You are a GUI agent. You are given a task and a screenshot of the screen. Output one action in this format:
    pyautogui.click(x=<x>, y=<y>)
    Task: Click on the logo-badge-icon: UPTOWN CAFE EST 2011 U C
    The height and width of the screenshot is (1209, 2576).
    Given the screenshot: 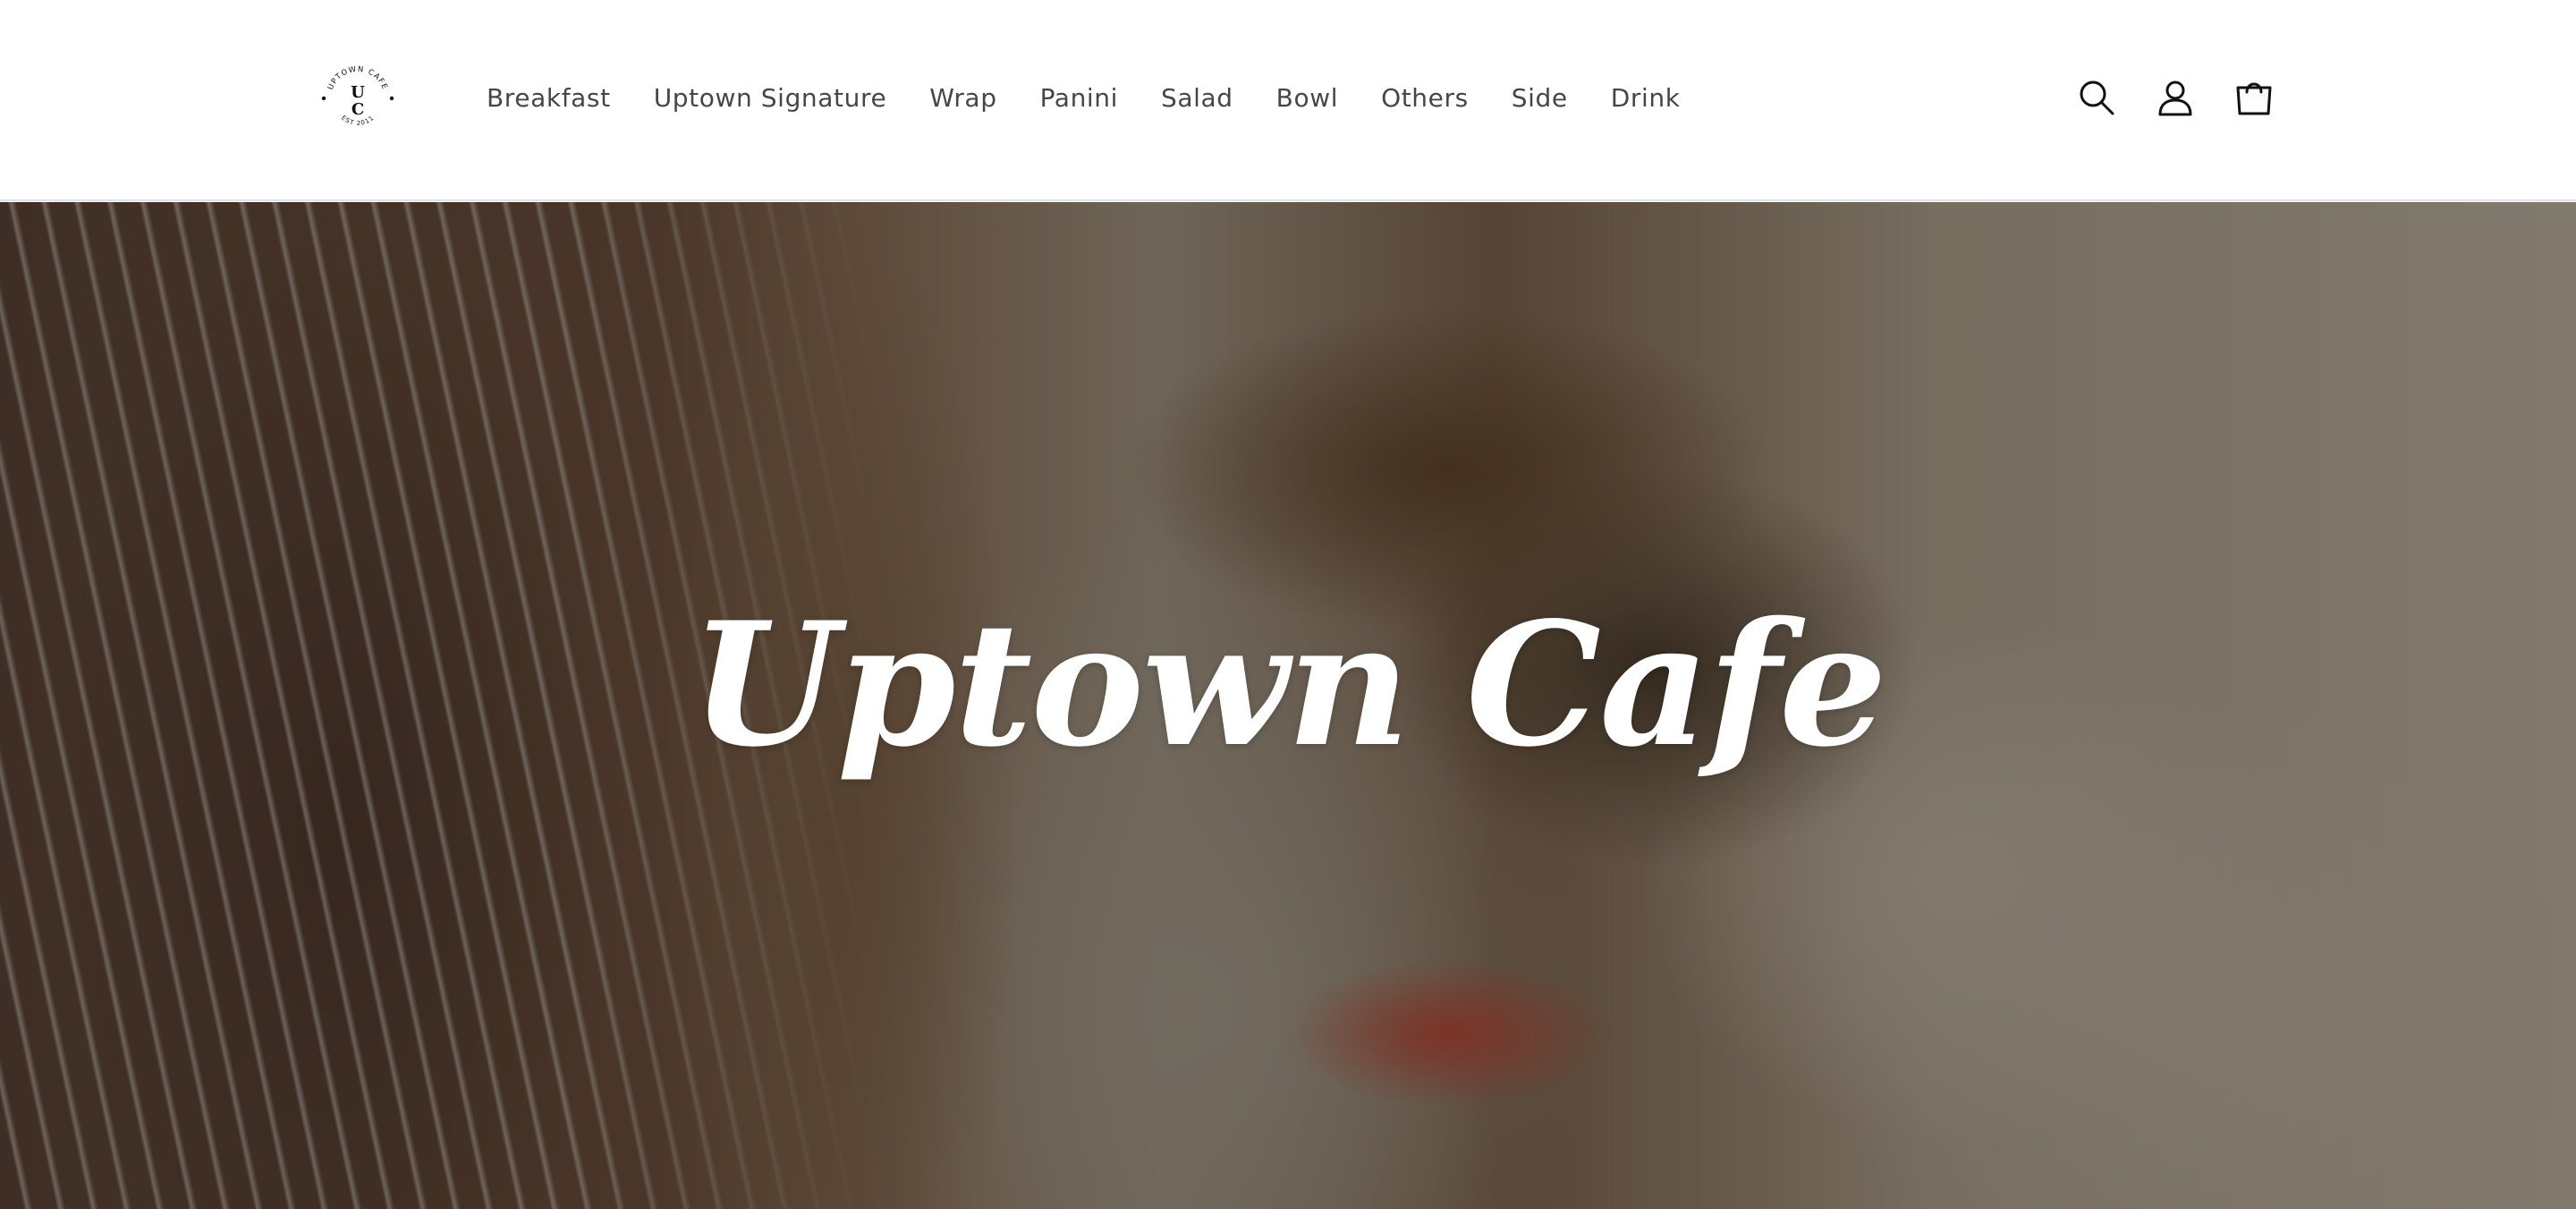 What is the action you would take?
    pyautogui.click(x=357, y=96)
    